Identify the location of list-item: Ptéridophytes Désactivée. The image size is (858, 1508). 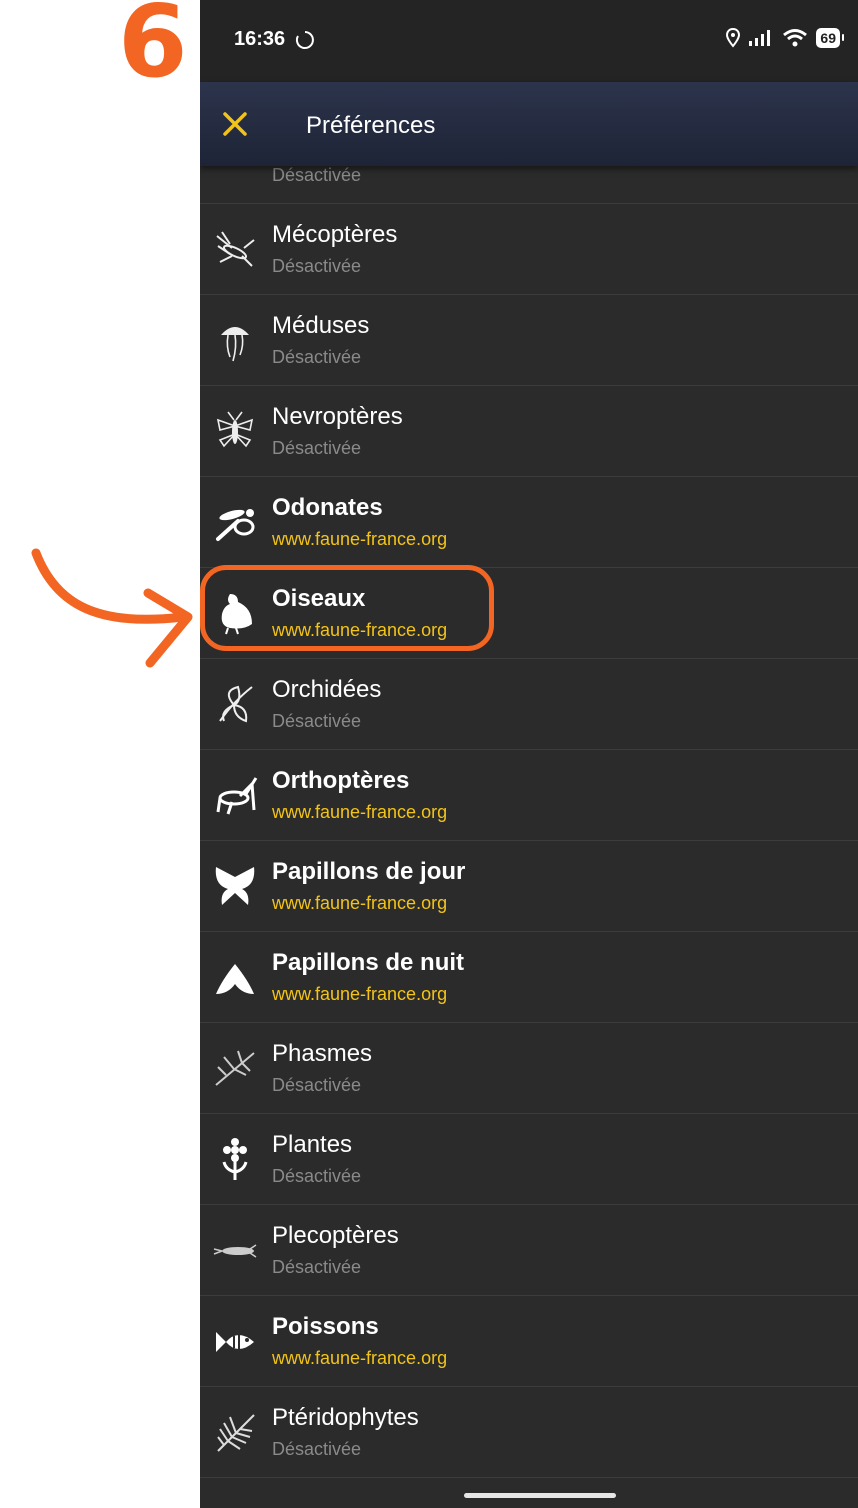
(529, 1432).